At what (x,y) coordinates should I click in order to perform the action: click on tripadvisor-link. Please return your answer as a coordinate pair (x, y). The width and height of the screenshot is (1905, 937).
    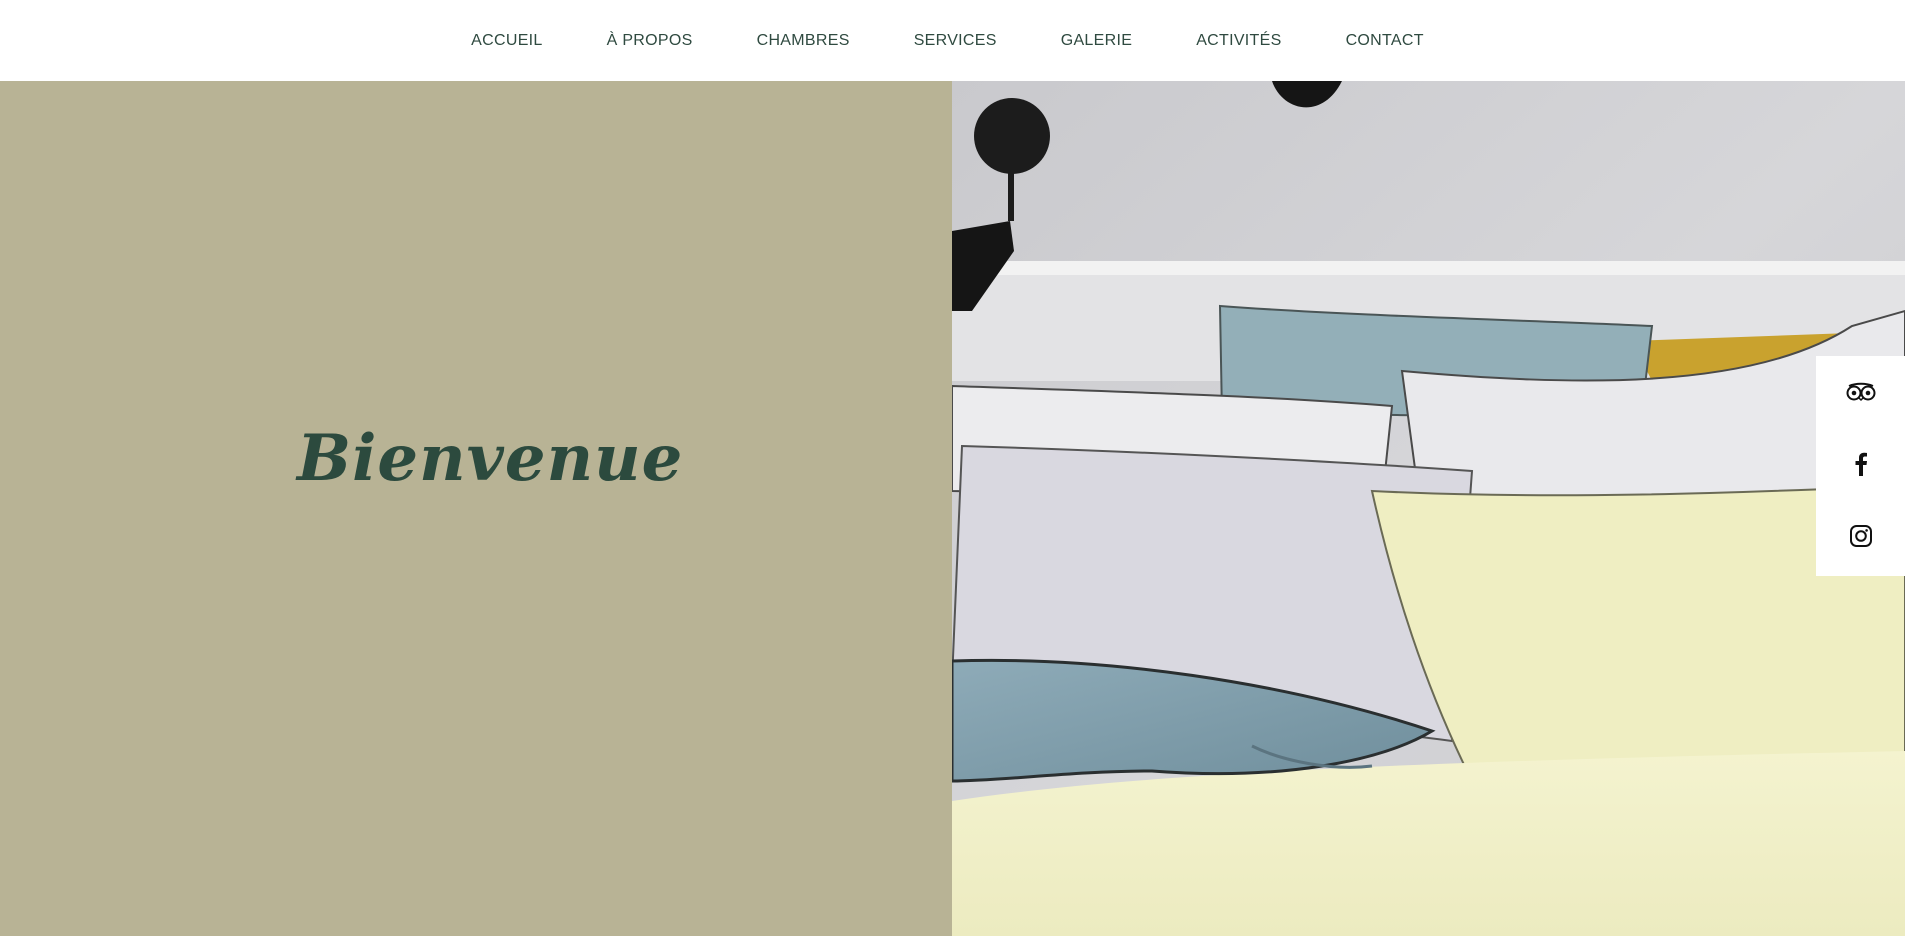
    Looking at the image, I should click on (1860, 394).